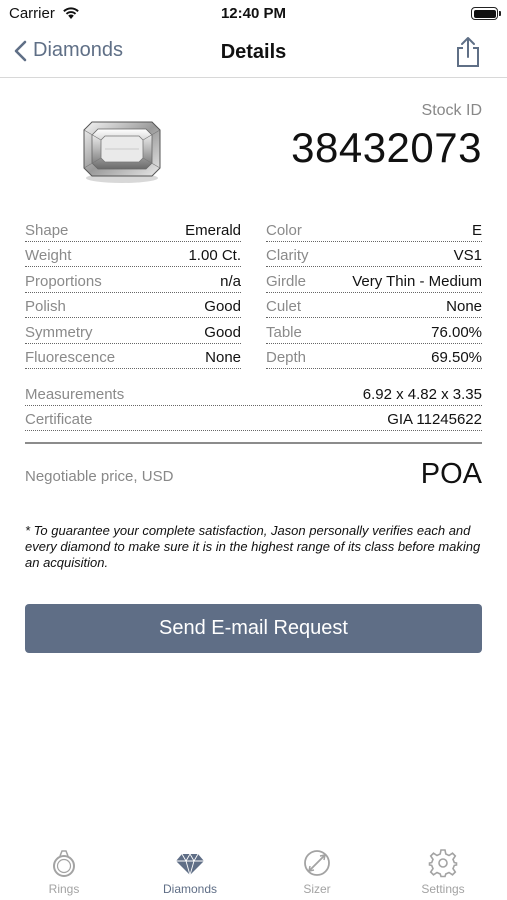 The height and width of the screenshot is (900, 507). I want to click on share-button, so click(468, 54).